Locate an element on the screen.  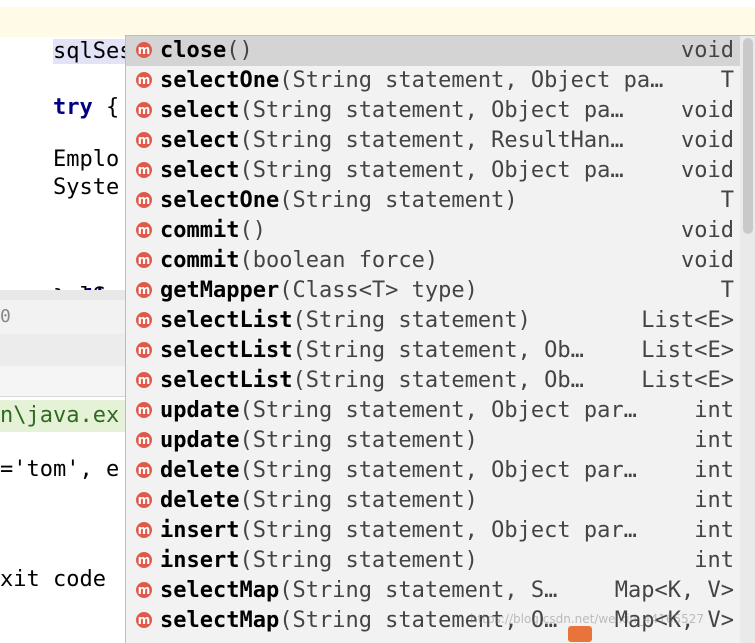
return-type: Map<K, V> is located at coordinates (674, 590).